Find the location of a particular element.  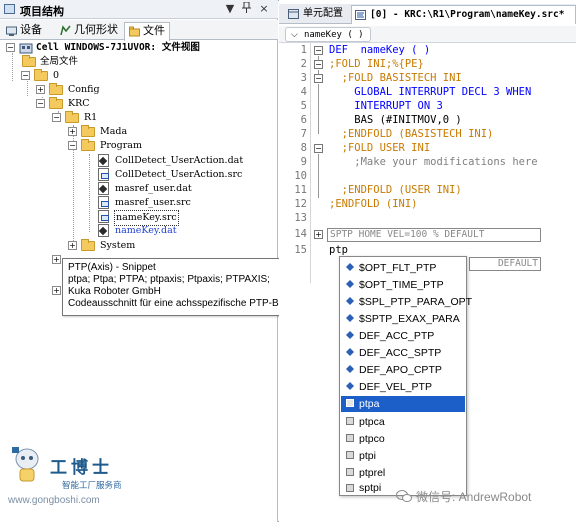

tree-item-mada: + Mada is located at coordinates (118, 132).